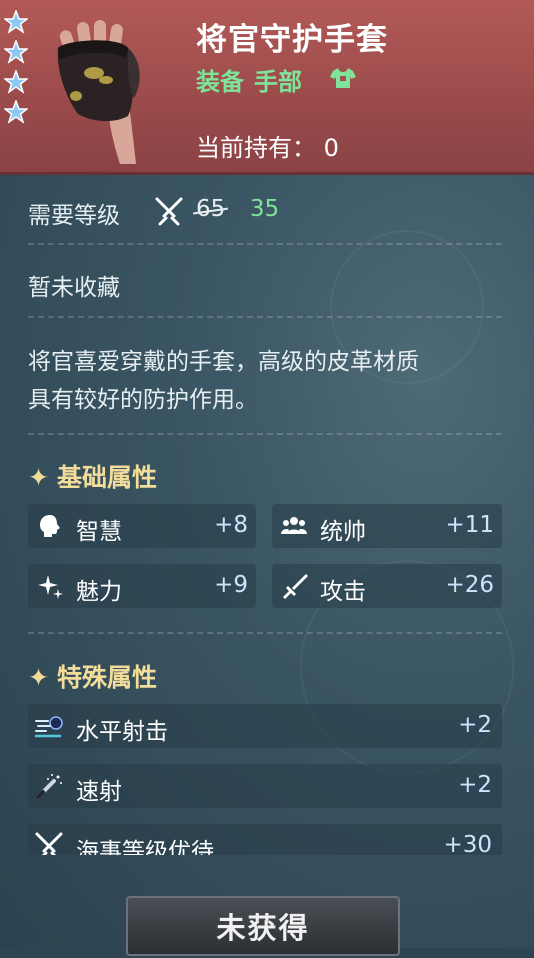 This screenshot has height=958, width=534. Describe the element at coordinates (220, 82) in the screenshot. I see `category-label: 装备` at that location.